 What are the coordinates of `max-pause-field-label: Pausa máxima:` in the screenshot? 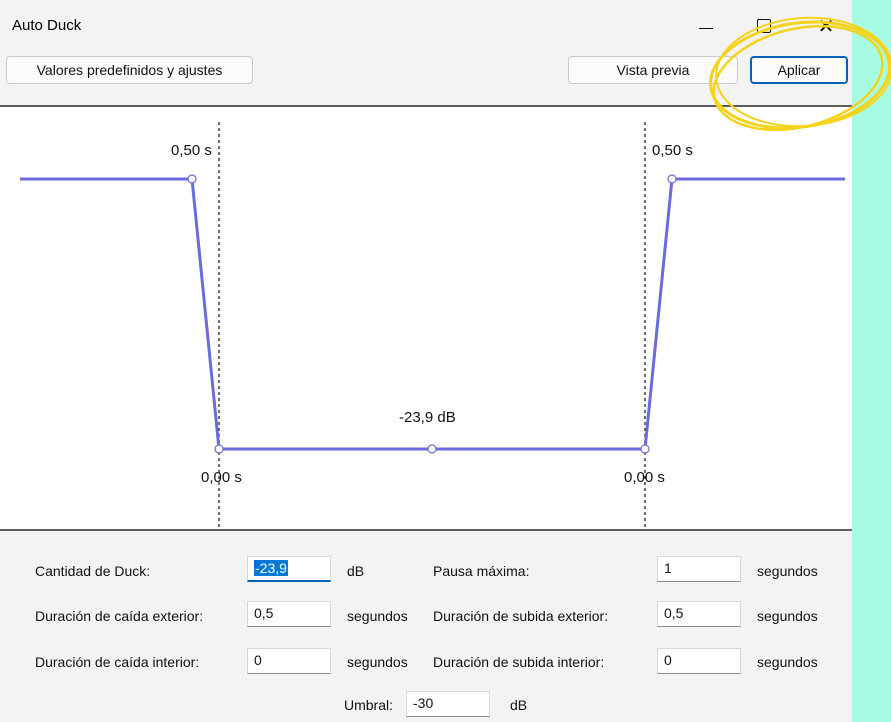 It's located at (481, 571).